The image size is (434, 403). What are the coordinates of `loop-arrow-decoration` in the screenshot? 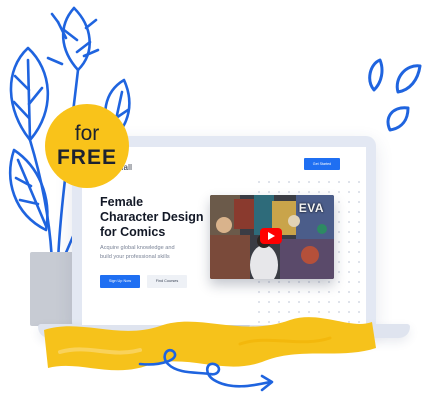 It's located at (206, 370).